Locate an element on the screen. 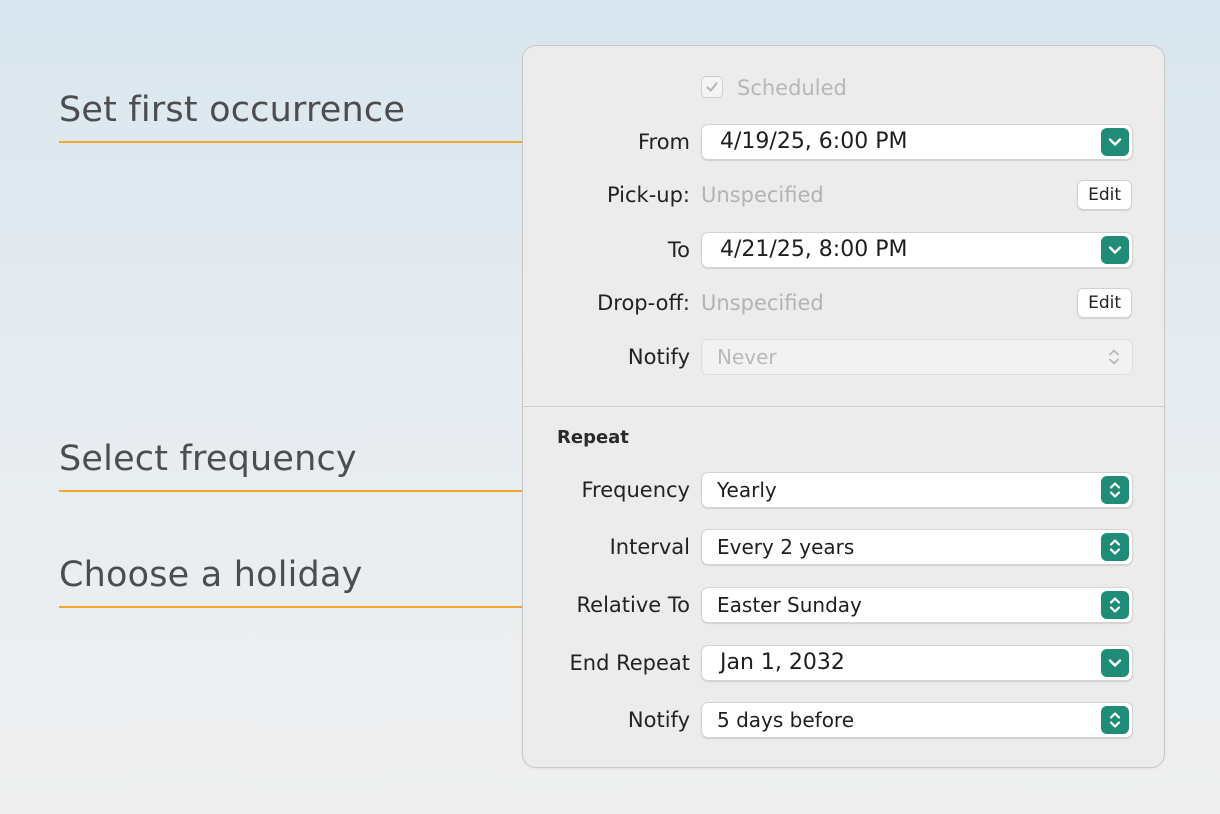 The height and width of the screenshot is (814, 1220). frequency-stepper is located at coordinates (1115, 490).